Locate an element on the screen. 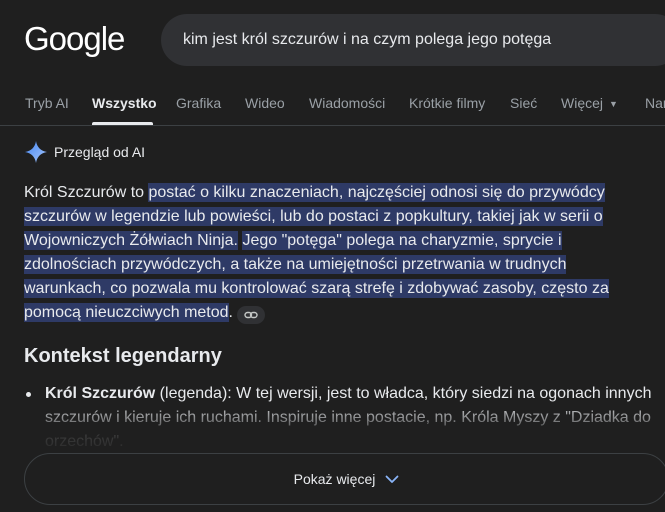  section-heading: Kontekst legendarny is located at coordinates (123, 356).